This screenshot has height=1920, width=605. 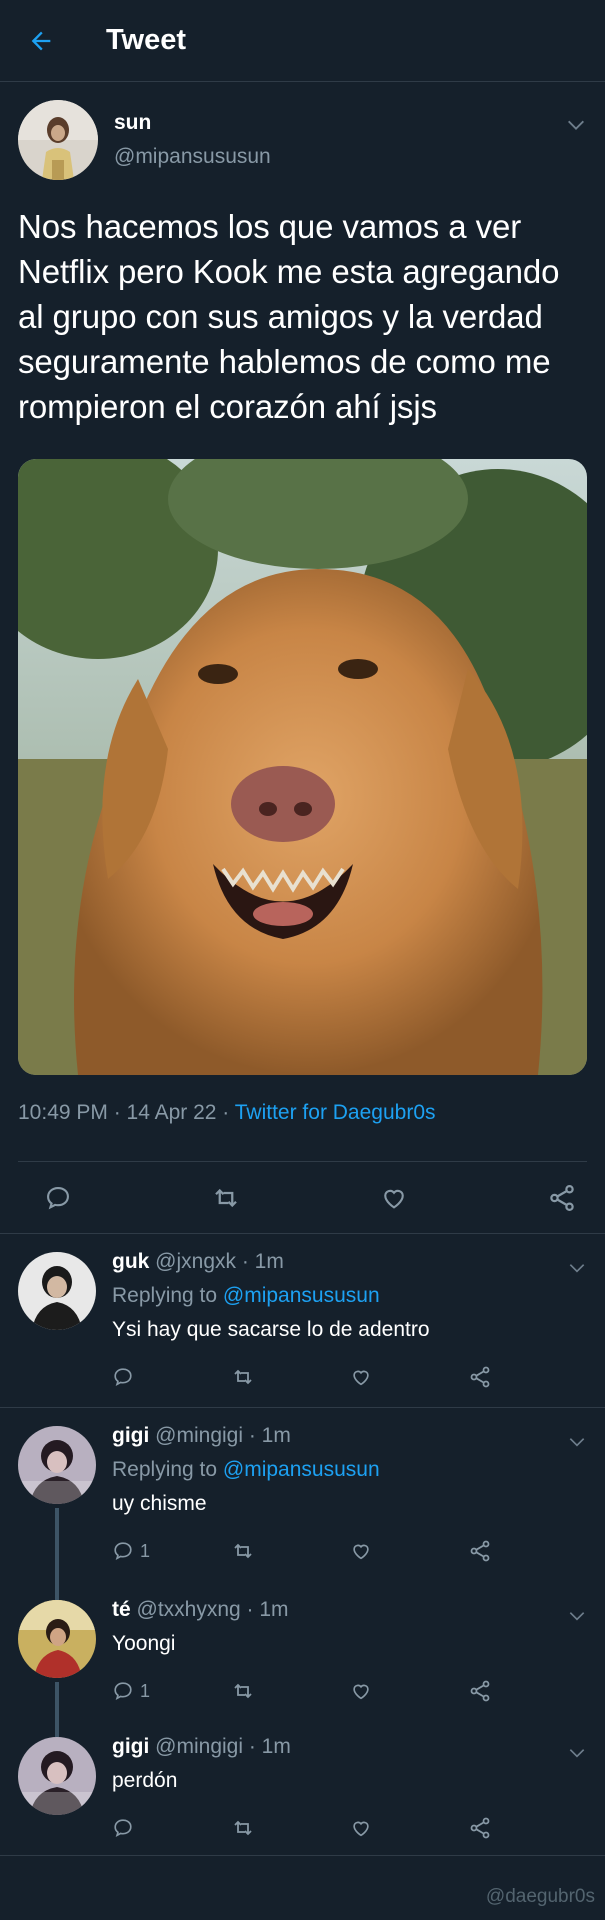 I want to click on reply-author-name: té, so click(x=121, y=1609).